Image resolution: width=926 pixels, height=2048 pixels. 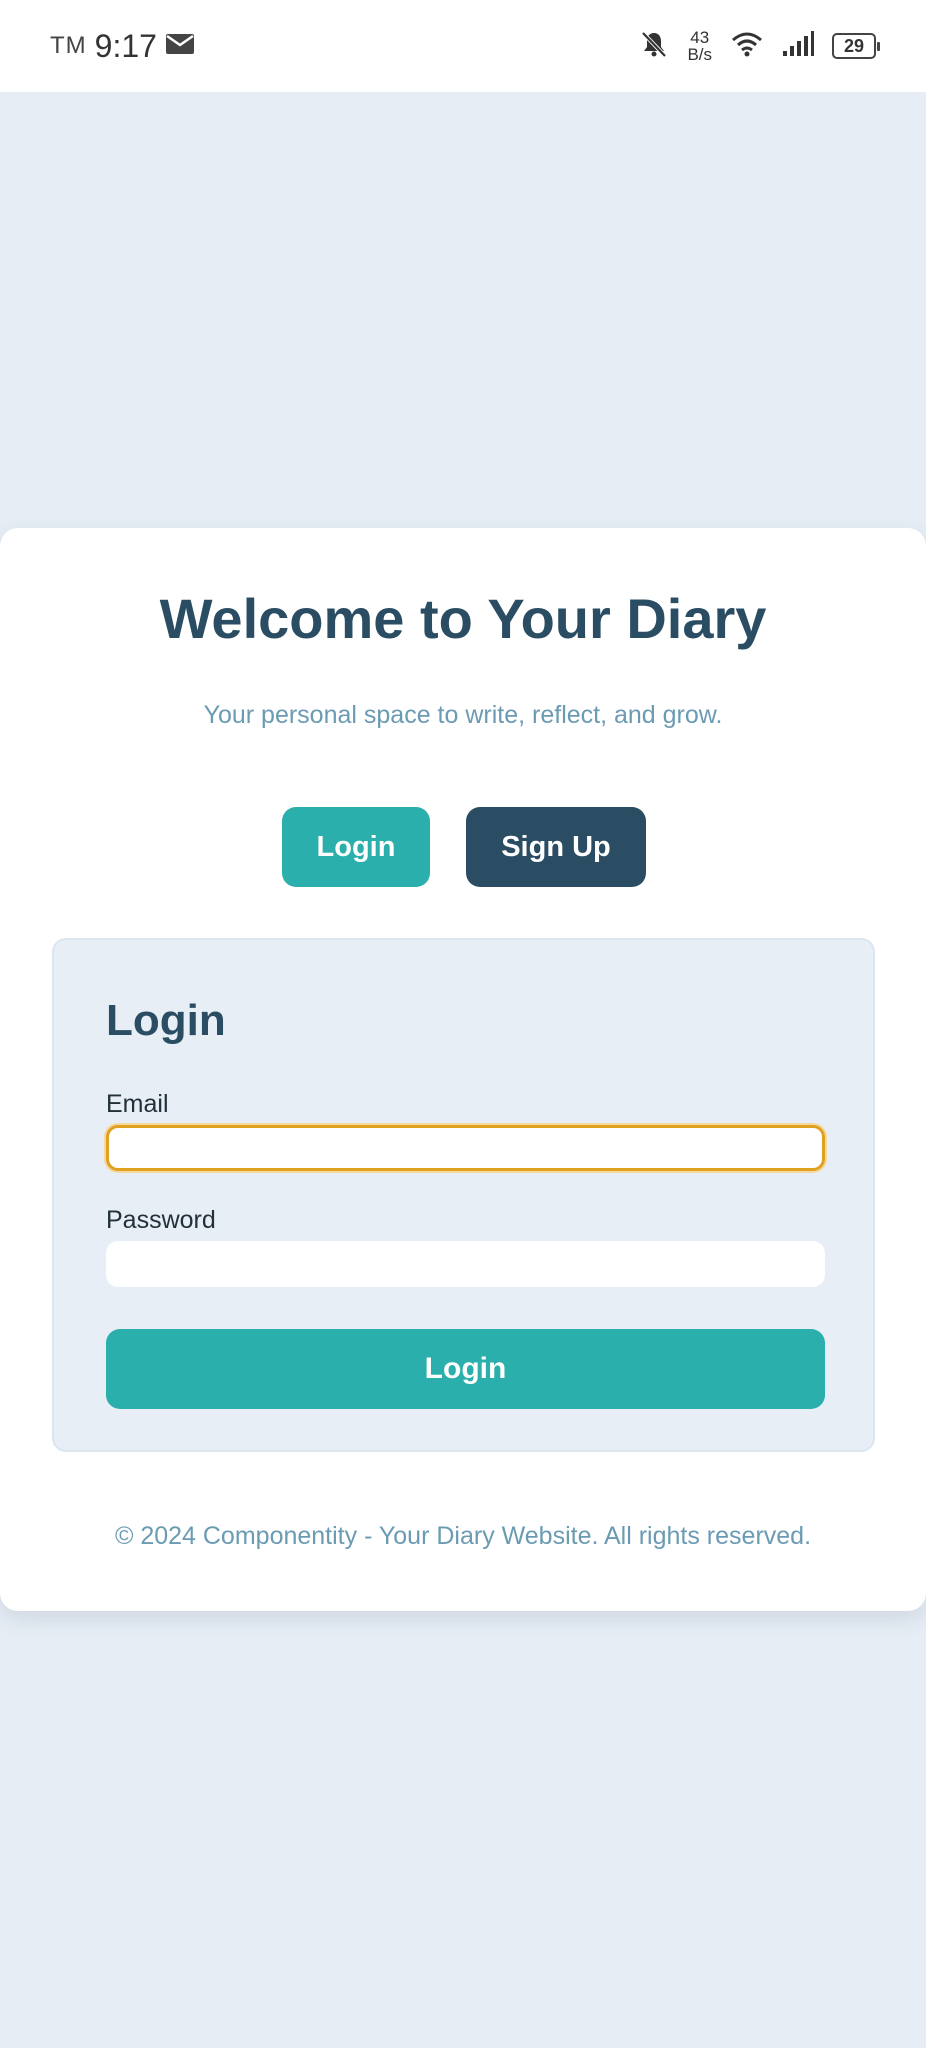 I want to click on status-left: TM 9:17, so click(x=122, y=46).